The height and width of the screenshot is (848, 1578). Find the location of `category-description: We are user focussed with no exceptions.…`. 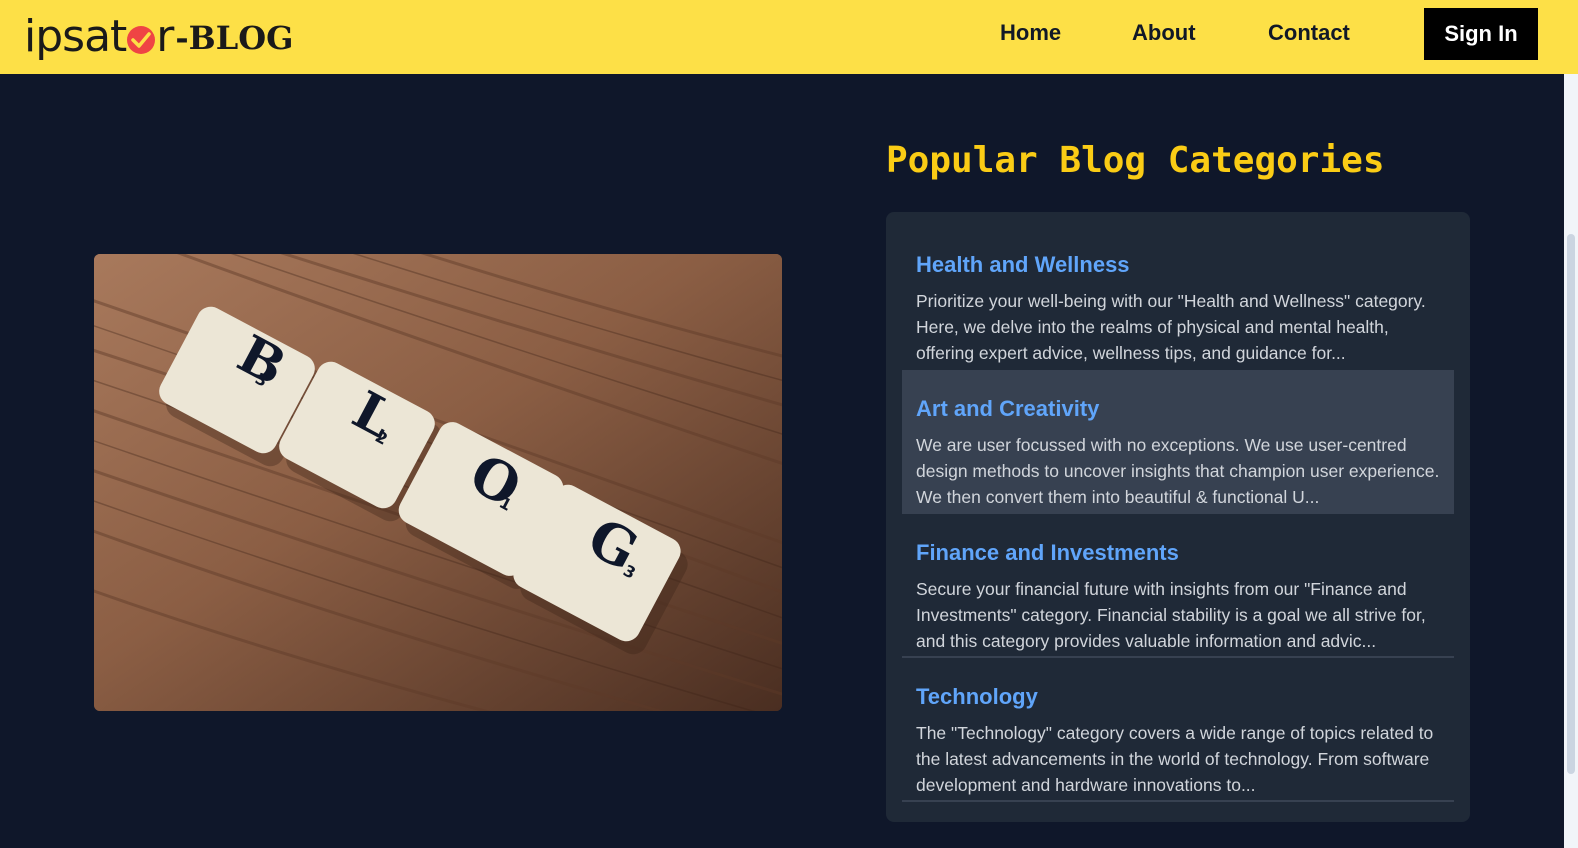

category-description: We are user focussed with no exceptions.… is located at coordinates (1178, 471).